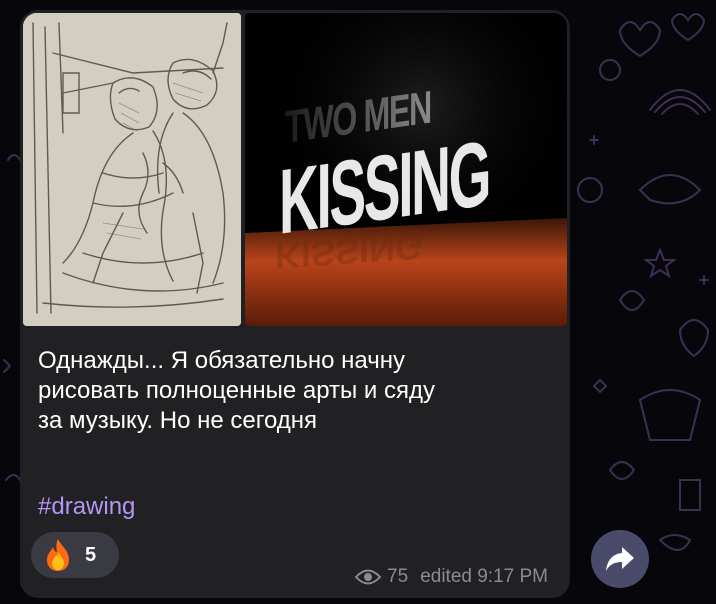  I want to click on eye-icon, so click(368, 577).